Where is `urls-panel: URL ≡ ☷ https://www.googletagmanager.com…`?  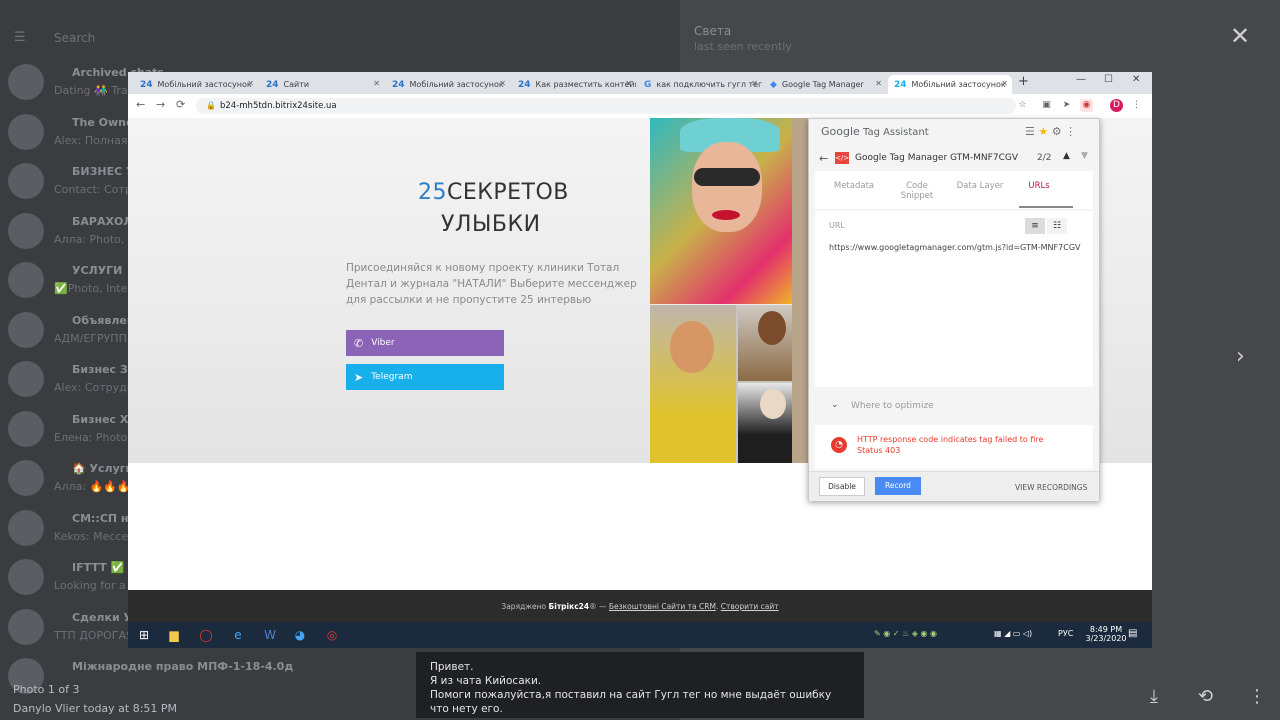 urls-panel: URL ≡ ☷ https://www.googletagmanager.com… is located at coordinates (954, 299).